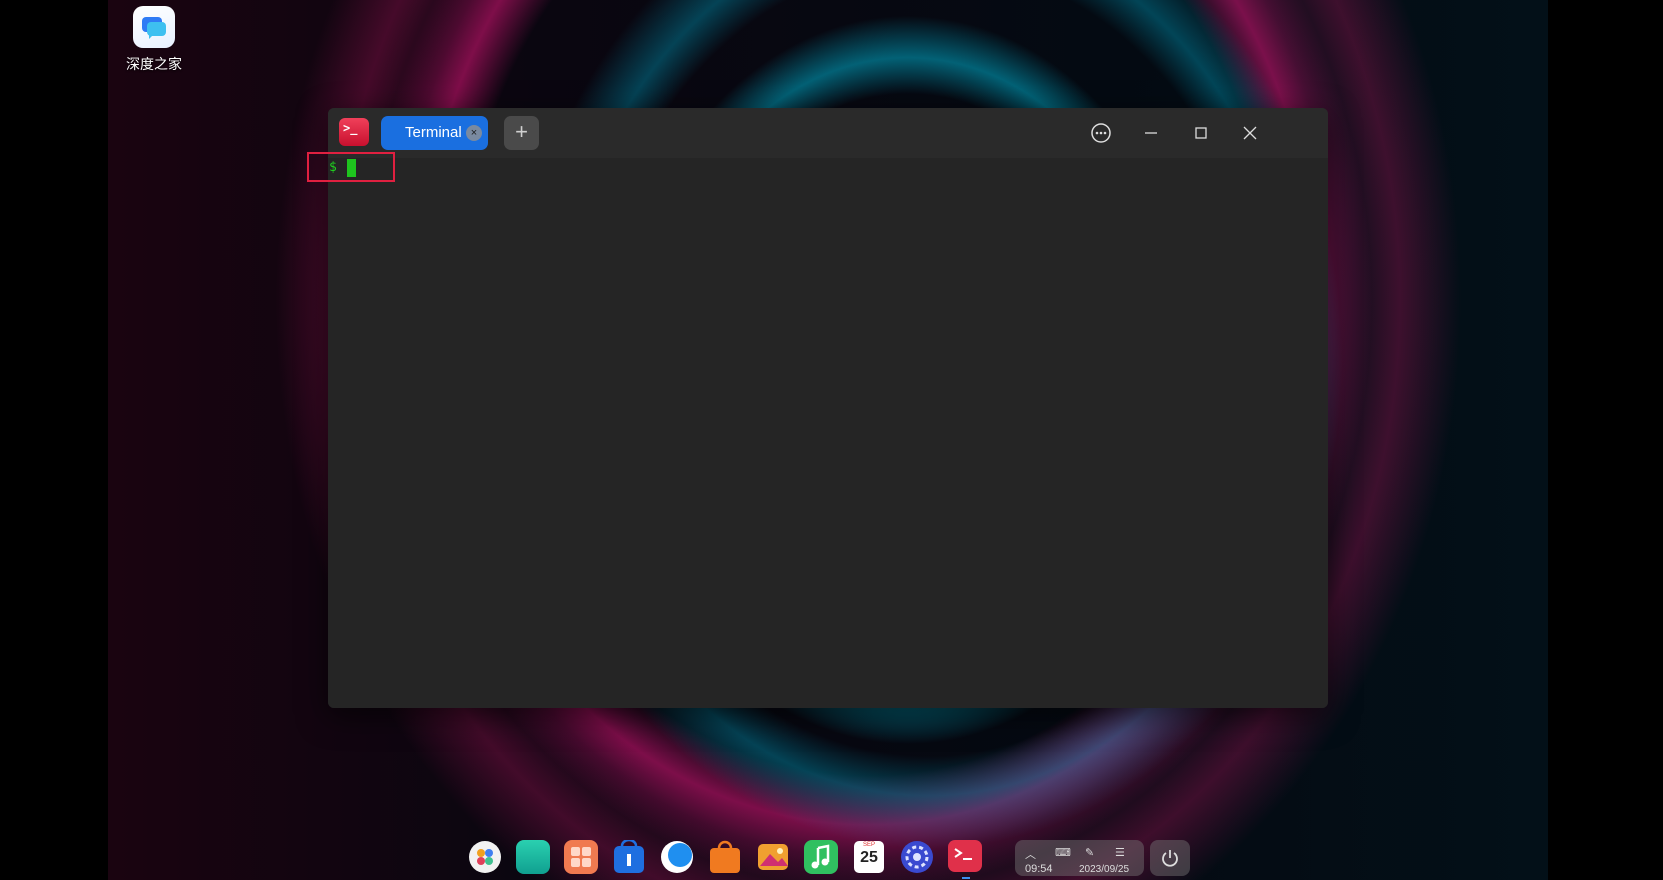  I want to click on store-bag-icon, so click(725, 857).